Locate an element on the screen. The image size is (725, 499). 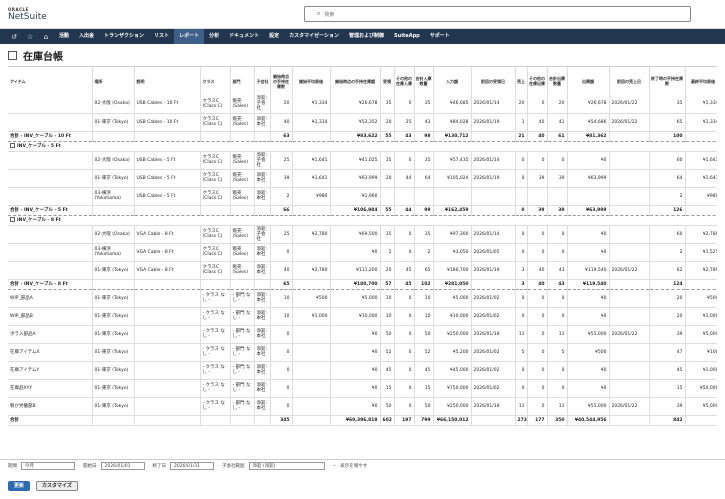
column-header: 売上 is located at coordinates (521, 81).